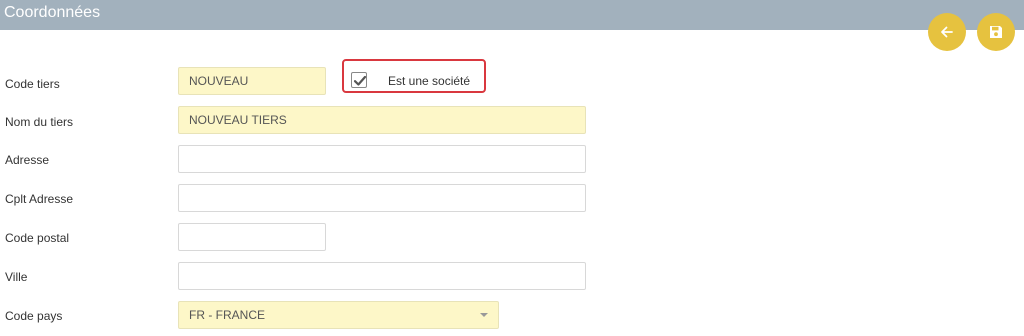 This screenshot has height=336, width=1024. Describe the element at coordinates (252, 237) in the screenshot. I see `code-postal-input` at that location.